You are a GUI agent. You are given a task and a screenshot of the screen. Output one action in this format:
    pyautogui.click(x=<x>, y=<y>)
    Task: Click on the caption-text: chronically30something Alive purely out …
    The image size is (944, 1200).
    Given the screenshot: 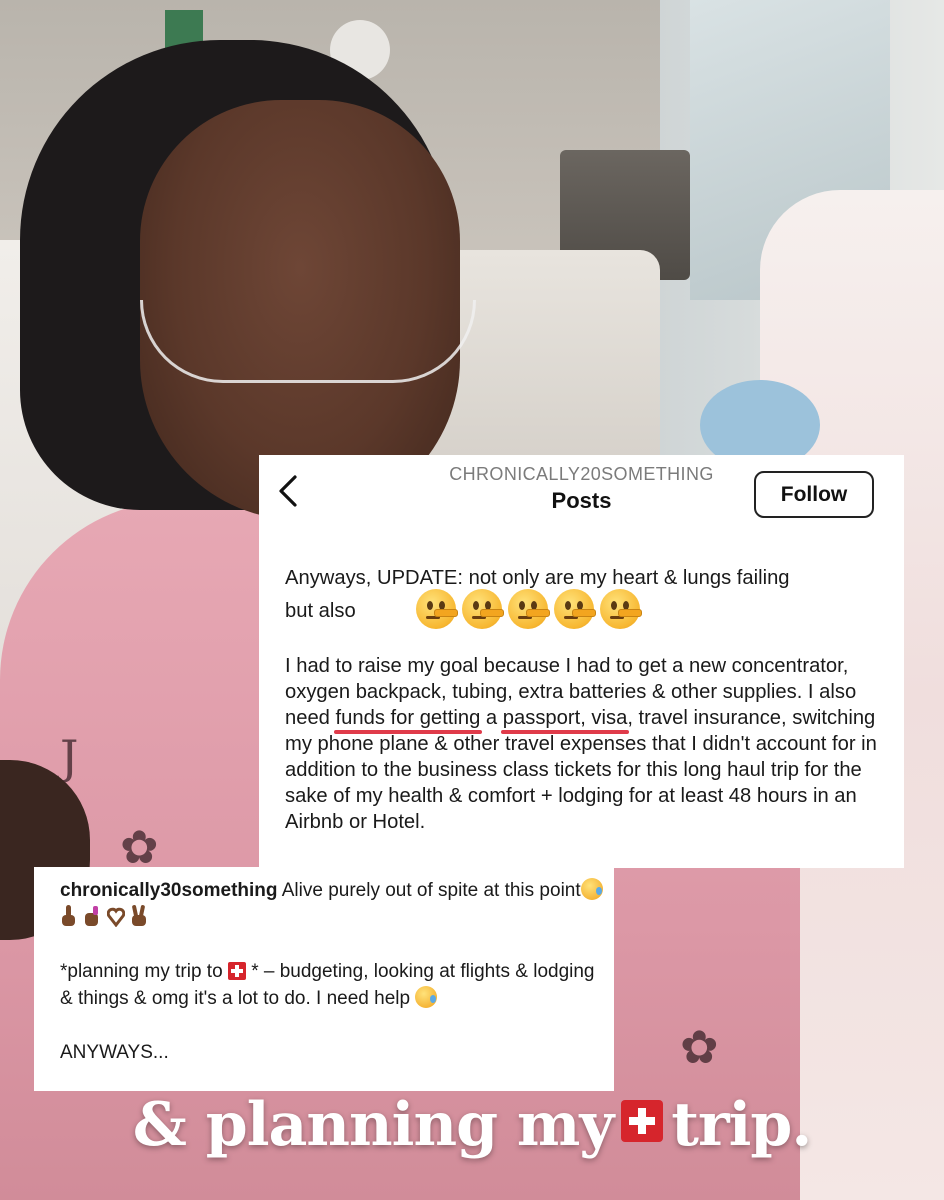 What is the action you would take?
    pyautogui.click(x=332, y=971)
    